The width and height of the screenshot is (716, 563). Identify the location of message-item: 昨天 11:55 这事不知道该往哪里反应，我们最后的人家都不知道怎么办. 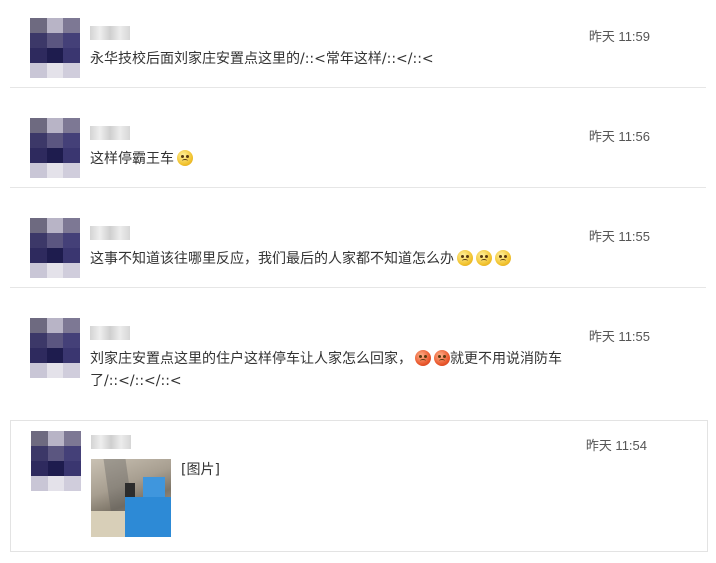
(358, 253).